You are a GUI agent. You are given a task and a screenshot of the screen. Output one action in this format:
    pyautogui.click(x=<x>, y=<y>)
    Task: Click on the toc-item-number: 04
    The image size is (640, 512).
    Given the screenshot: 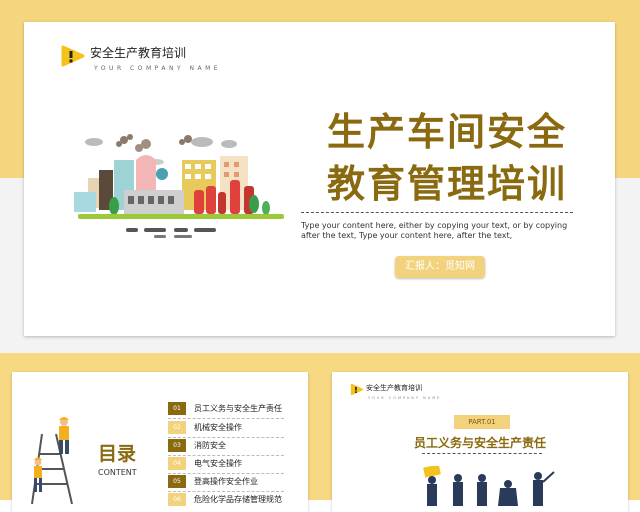 What is the action you would take?
    pyautogui.click(x=177, y=463)
    